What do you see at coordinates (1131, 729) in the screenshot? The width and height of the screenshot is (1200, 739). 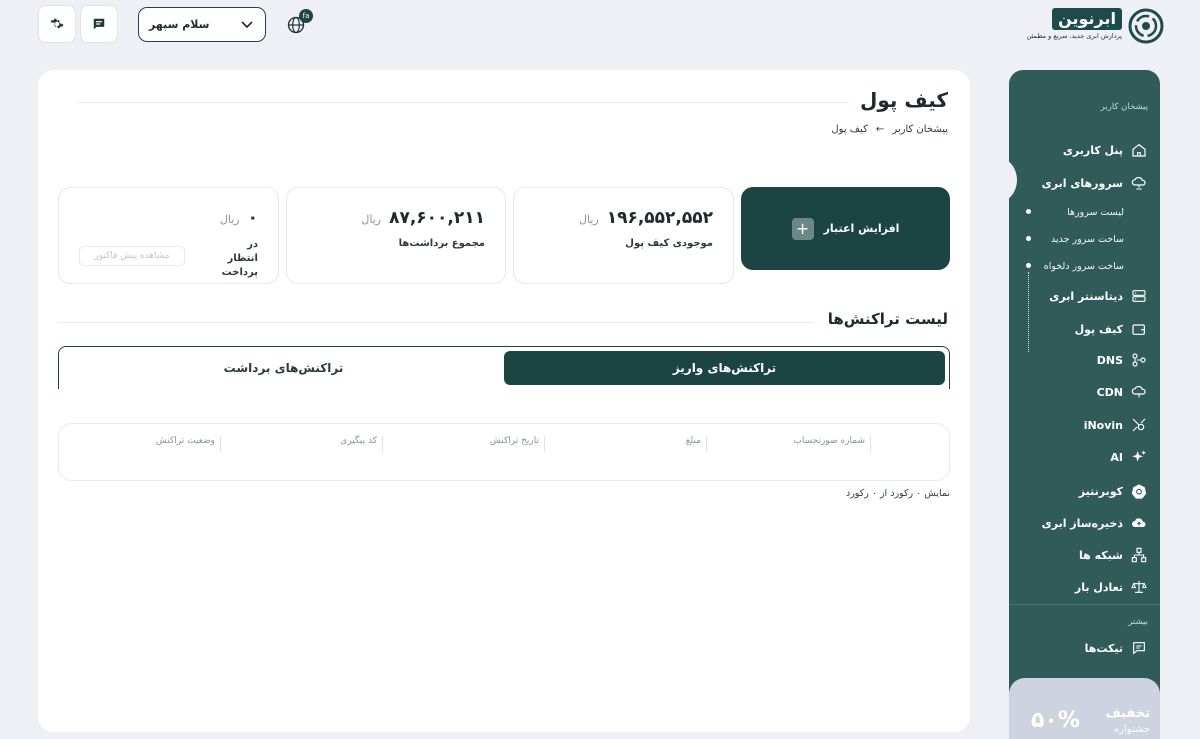 I see `promo-subtitle: جشنواره` at bounding box center [1131, 729].